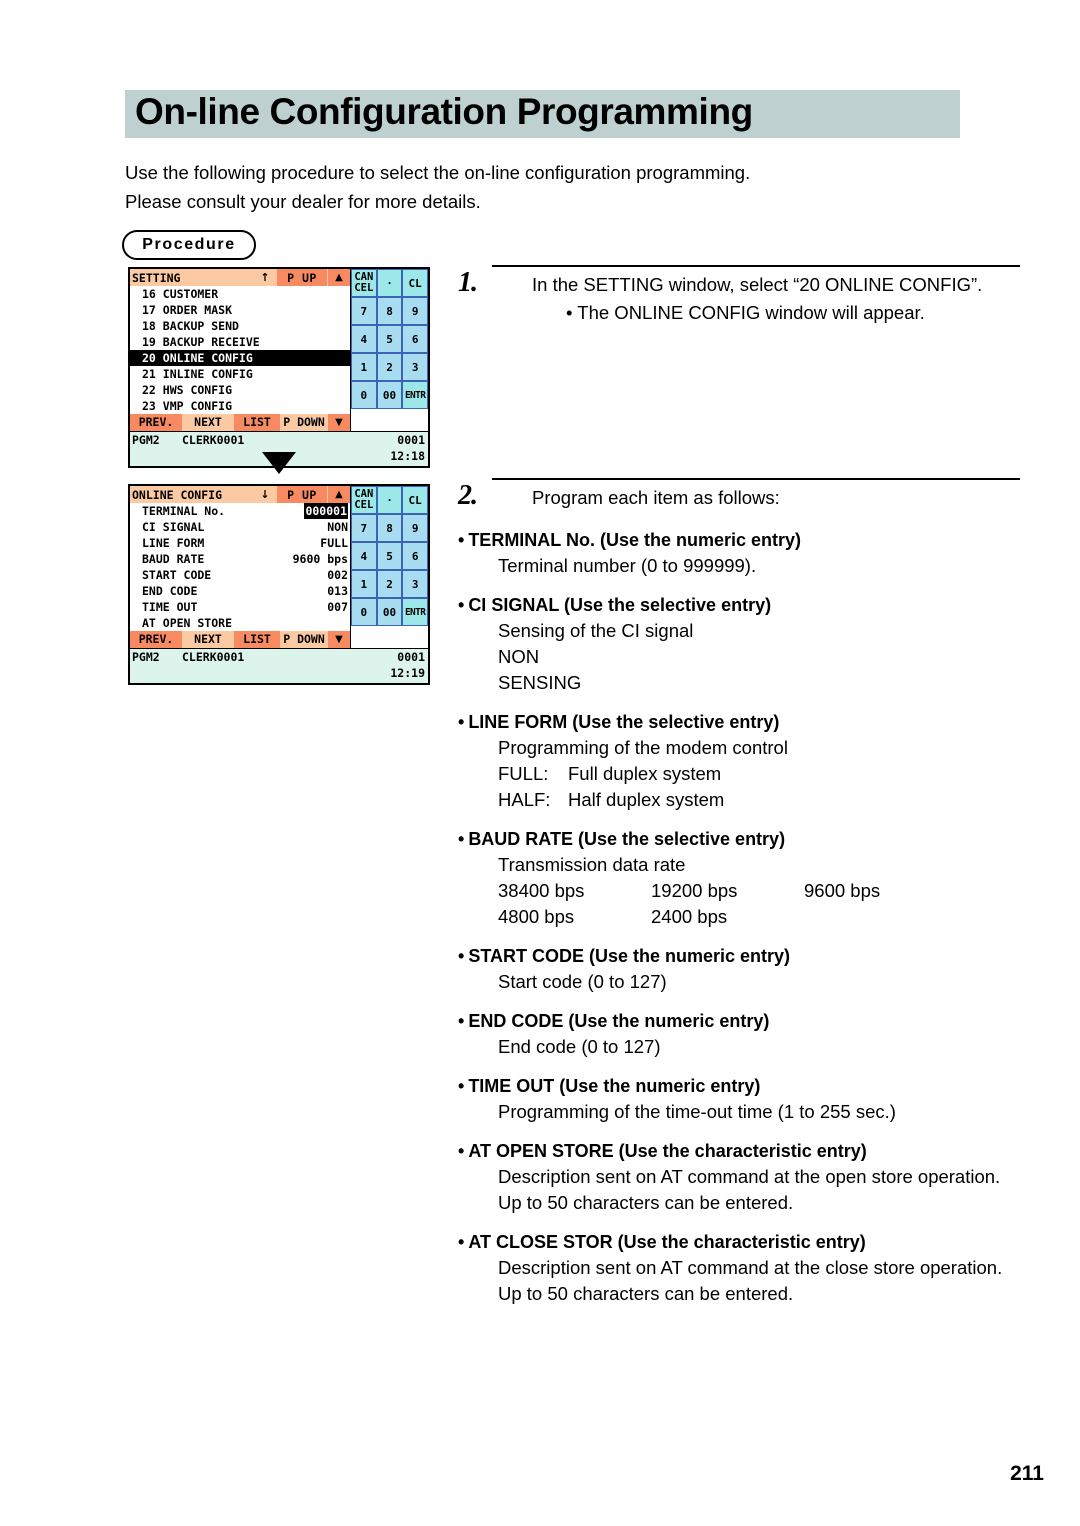 The image size is (1080, 1526). What do you see at coordinates (743, 605) in the screenshot?
I see `parameter-heading: • CI SIGNAL (Use the selective entry)` at bounding box center [743, 605].